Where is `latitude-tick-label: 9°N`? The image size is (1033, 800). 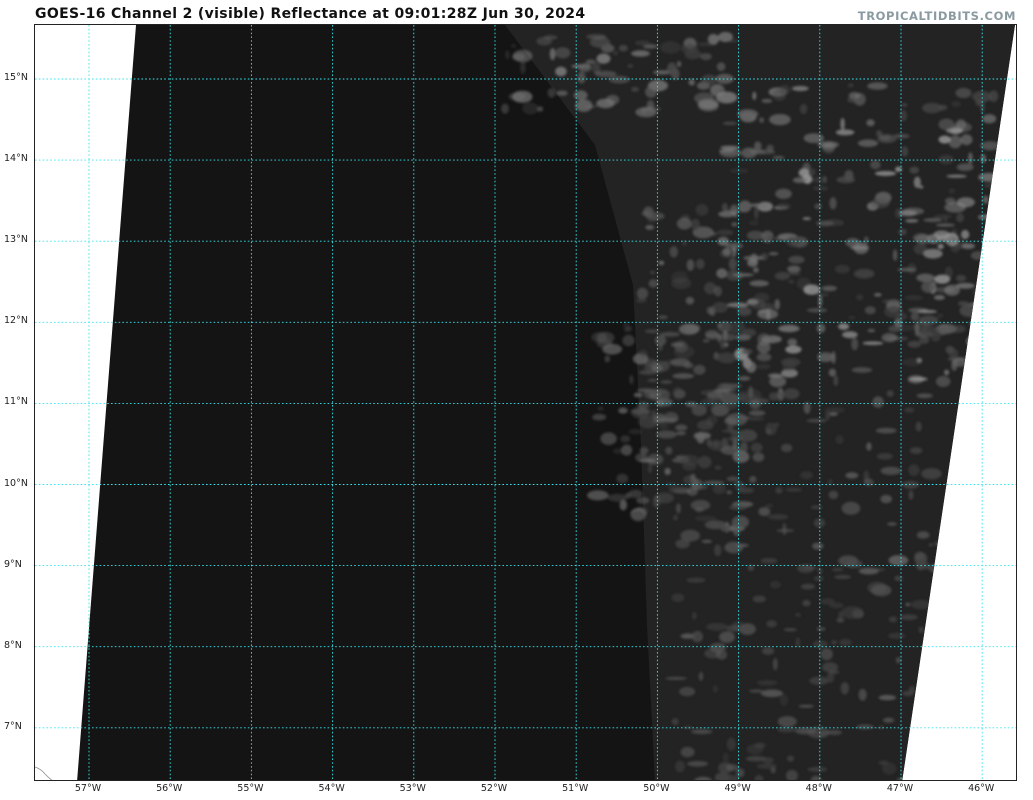 latitude-tick-label: 9°N is located at coordinates (13, 564).